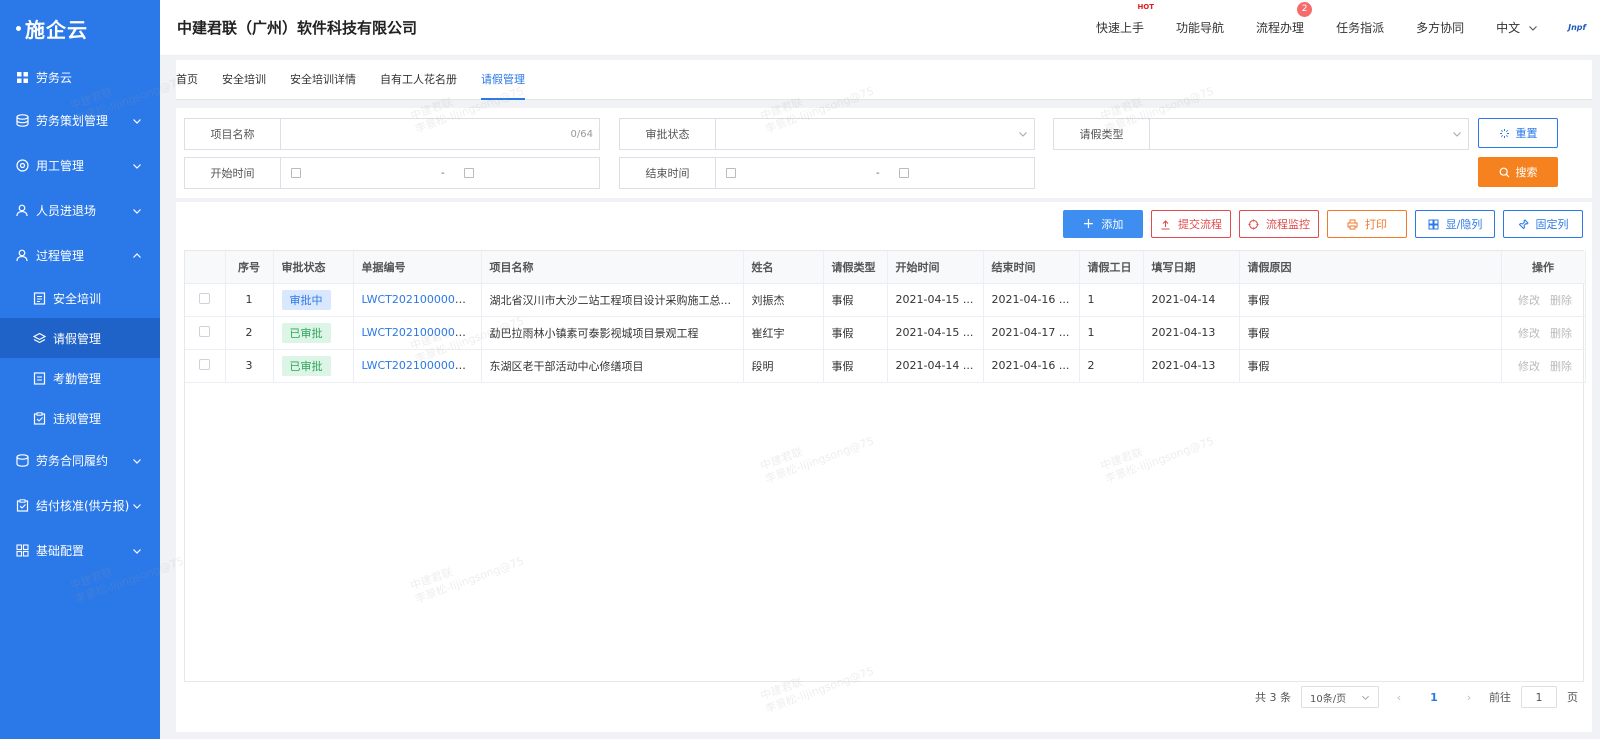 This screenshot has height=739, width=1600. Describe the element at coordinates (1455, 224) in the screenshot. I see `toggle-columns-button: 显/隐列` at that location.